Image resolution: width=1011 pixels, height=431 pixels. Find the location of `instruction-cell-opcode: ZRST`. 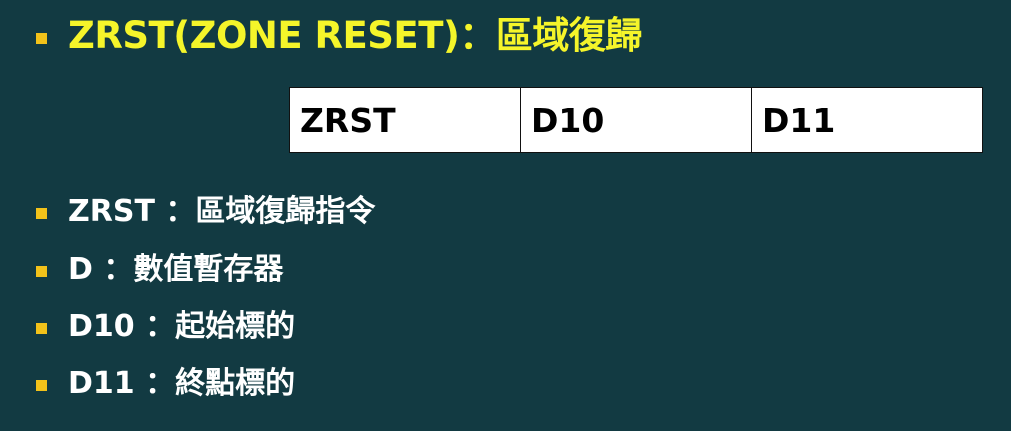

instruction-cell-opcode: ZRST is located at coordinates (405, 120).